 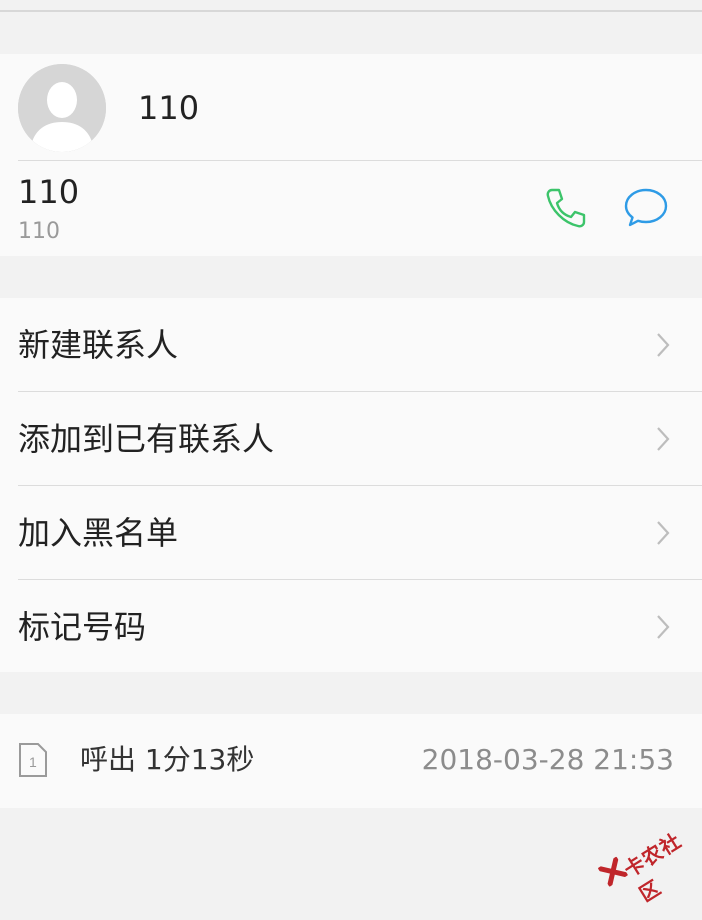 What do you see at coordinates (351, 761) in the screenshot?
I see `call-log-entry: 1 呼出 1分13秒 2018-03-28 21:53` at bounding box center [351, 761].